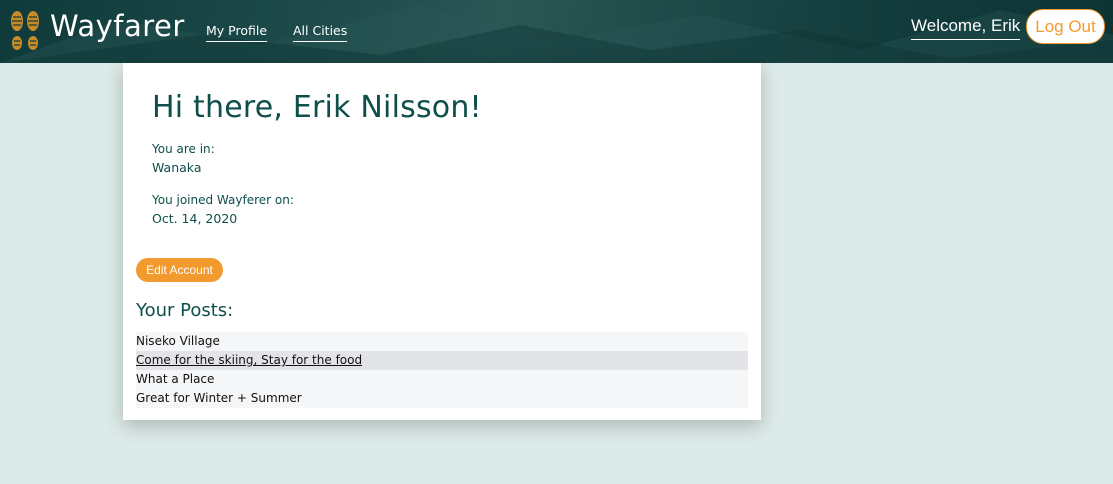 The image size is (1113, 484). I want to click on location-value: Wanaka, so click(177, 167).